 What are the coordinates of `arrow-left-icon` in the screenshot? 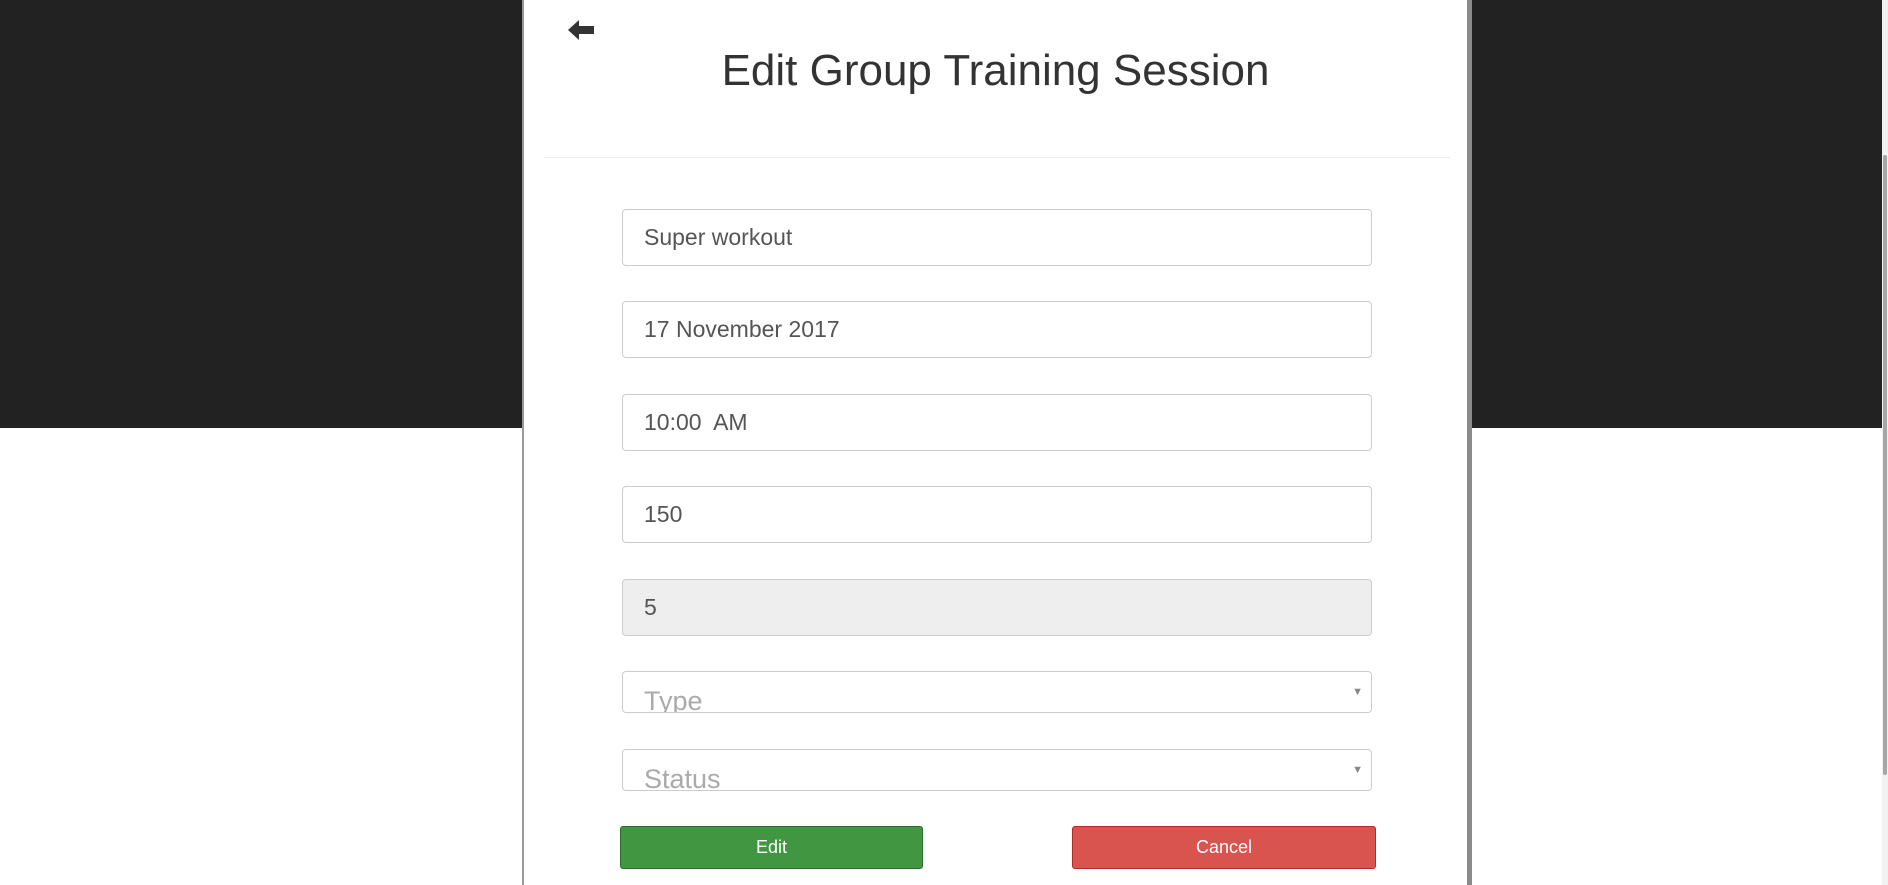 It's located at (581, 30).